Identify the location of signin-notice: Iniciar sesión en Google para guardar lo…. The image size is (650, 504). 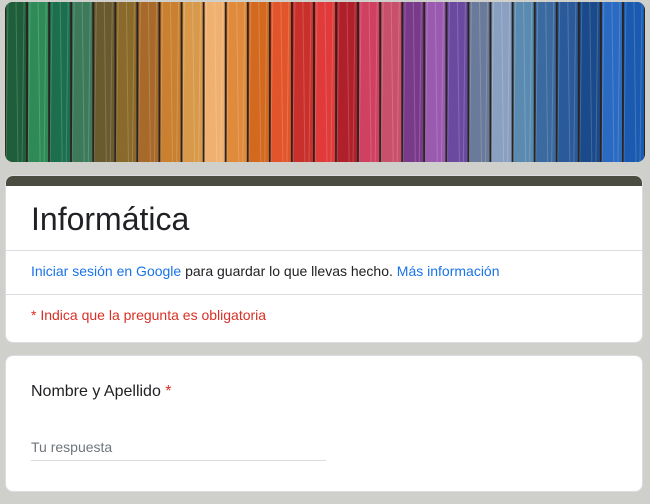
(265, 271).